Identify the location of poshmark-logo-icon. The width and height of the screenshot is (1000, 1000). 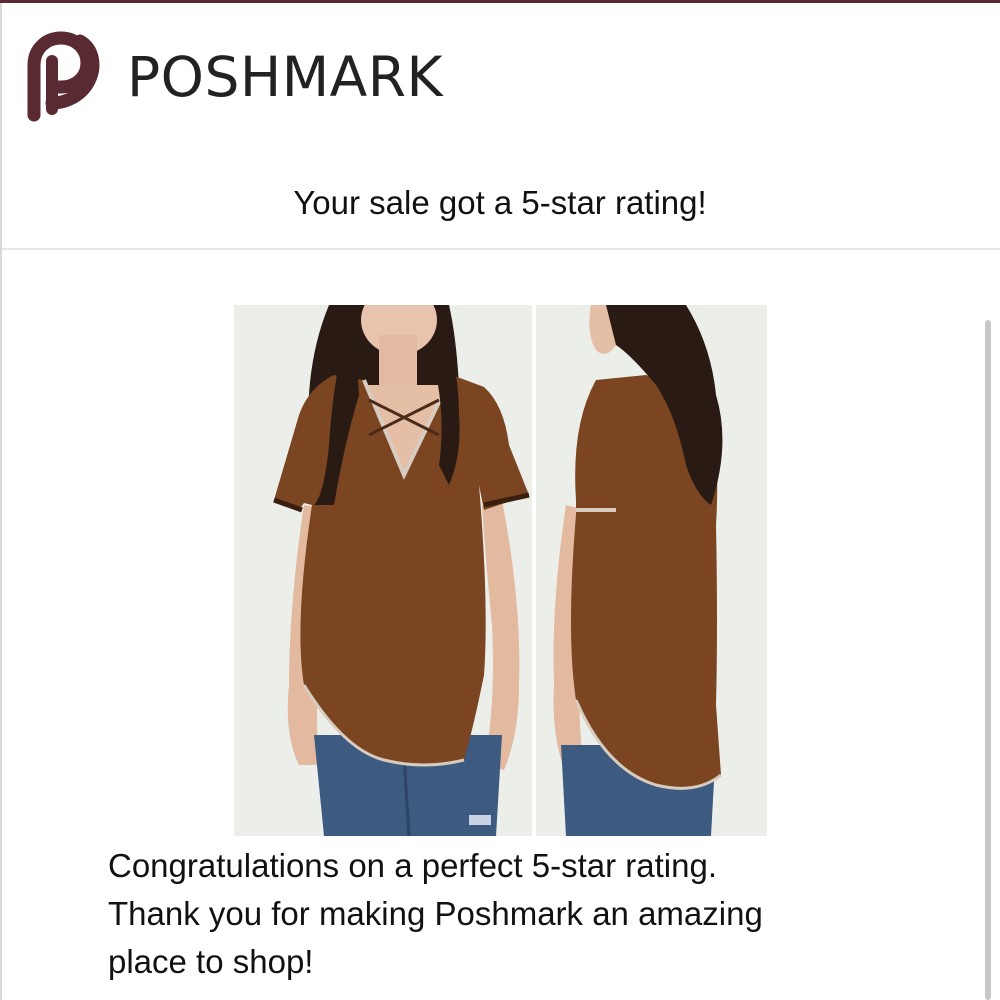
(67, 75).